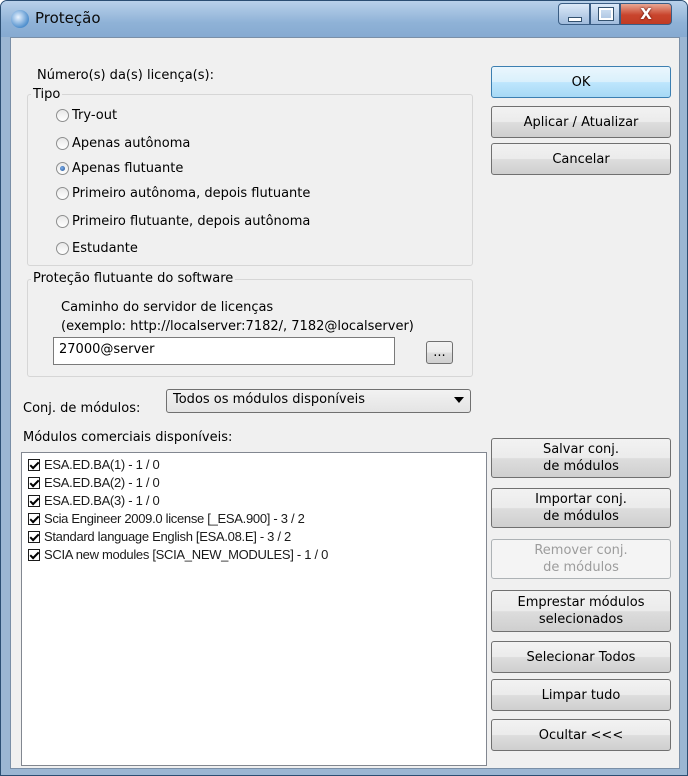 This screenshot has width=688, height=776. Describe the element at coordinates (102, 500) in the screenshot. I see `module-name: ESA.ED.BA(3) - 1 / 0` at that location.